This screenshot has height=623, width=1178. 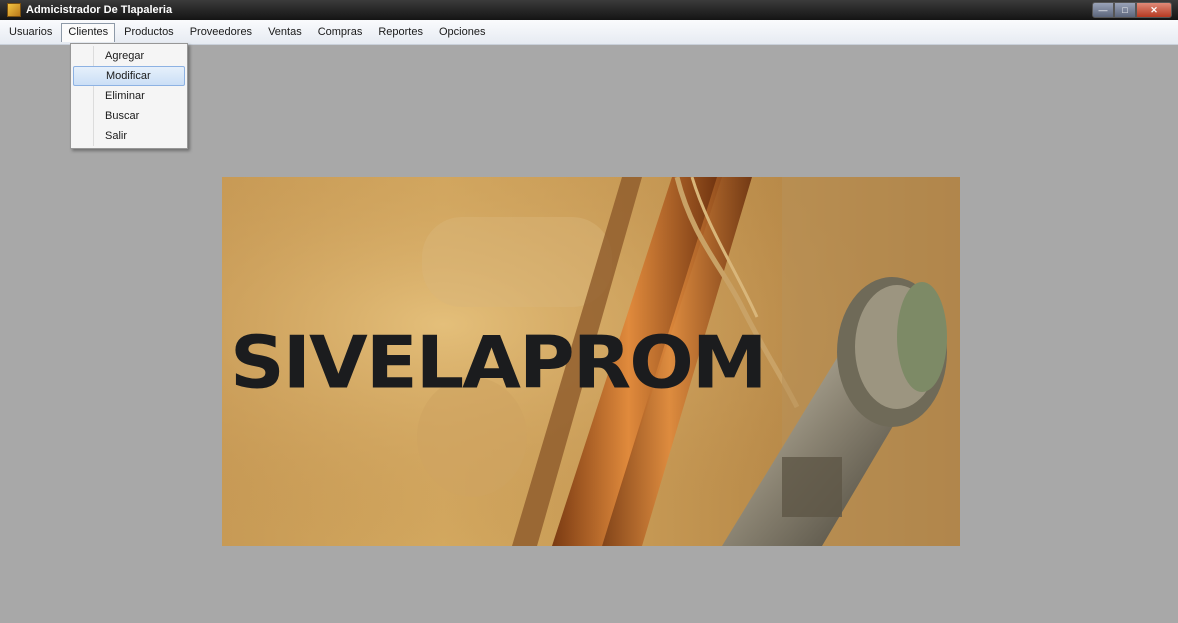 I want to click on menu-compras: Compras, so click(x=340, y=32).